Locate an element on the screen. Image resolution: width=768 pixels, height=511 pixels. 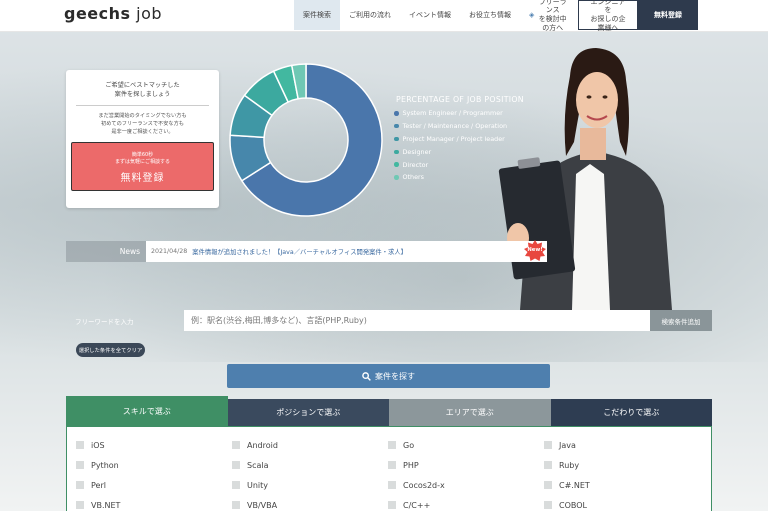
skill-label: VB.NET is located at coordinates (106, 505).